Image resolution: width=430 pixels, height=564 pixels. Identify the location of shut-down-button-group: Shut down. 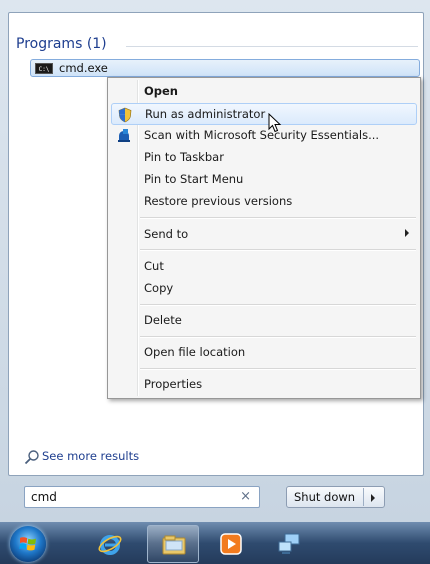
(335, 497).